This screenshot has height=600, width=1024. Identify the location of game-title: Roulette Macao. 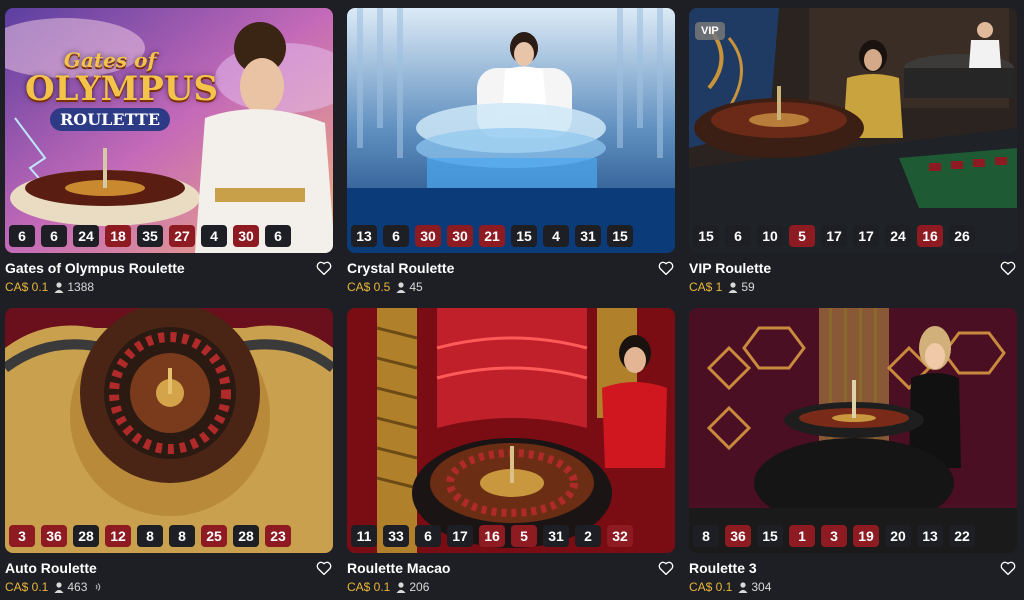
(398, 568).